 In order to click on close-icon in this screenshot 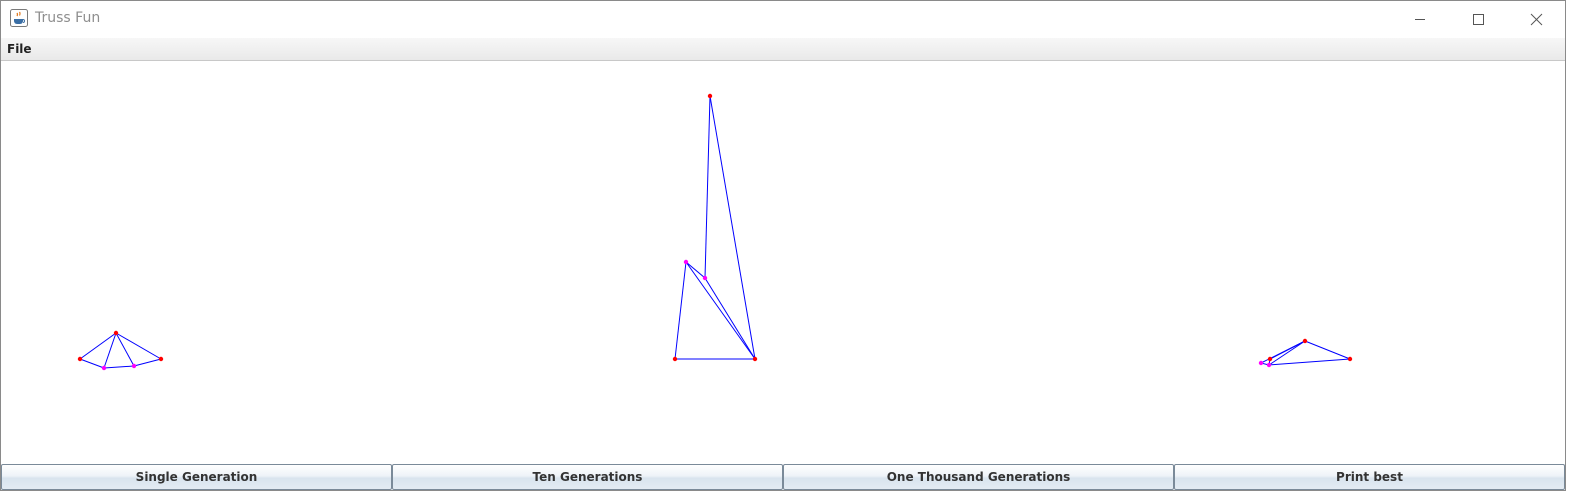, I will do `click(1536, 19)`.